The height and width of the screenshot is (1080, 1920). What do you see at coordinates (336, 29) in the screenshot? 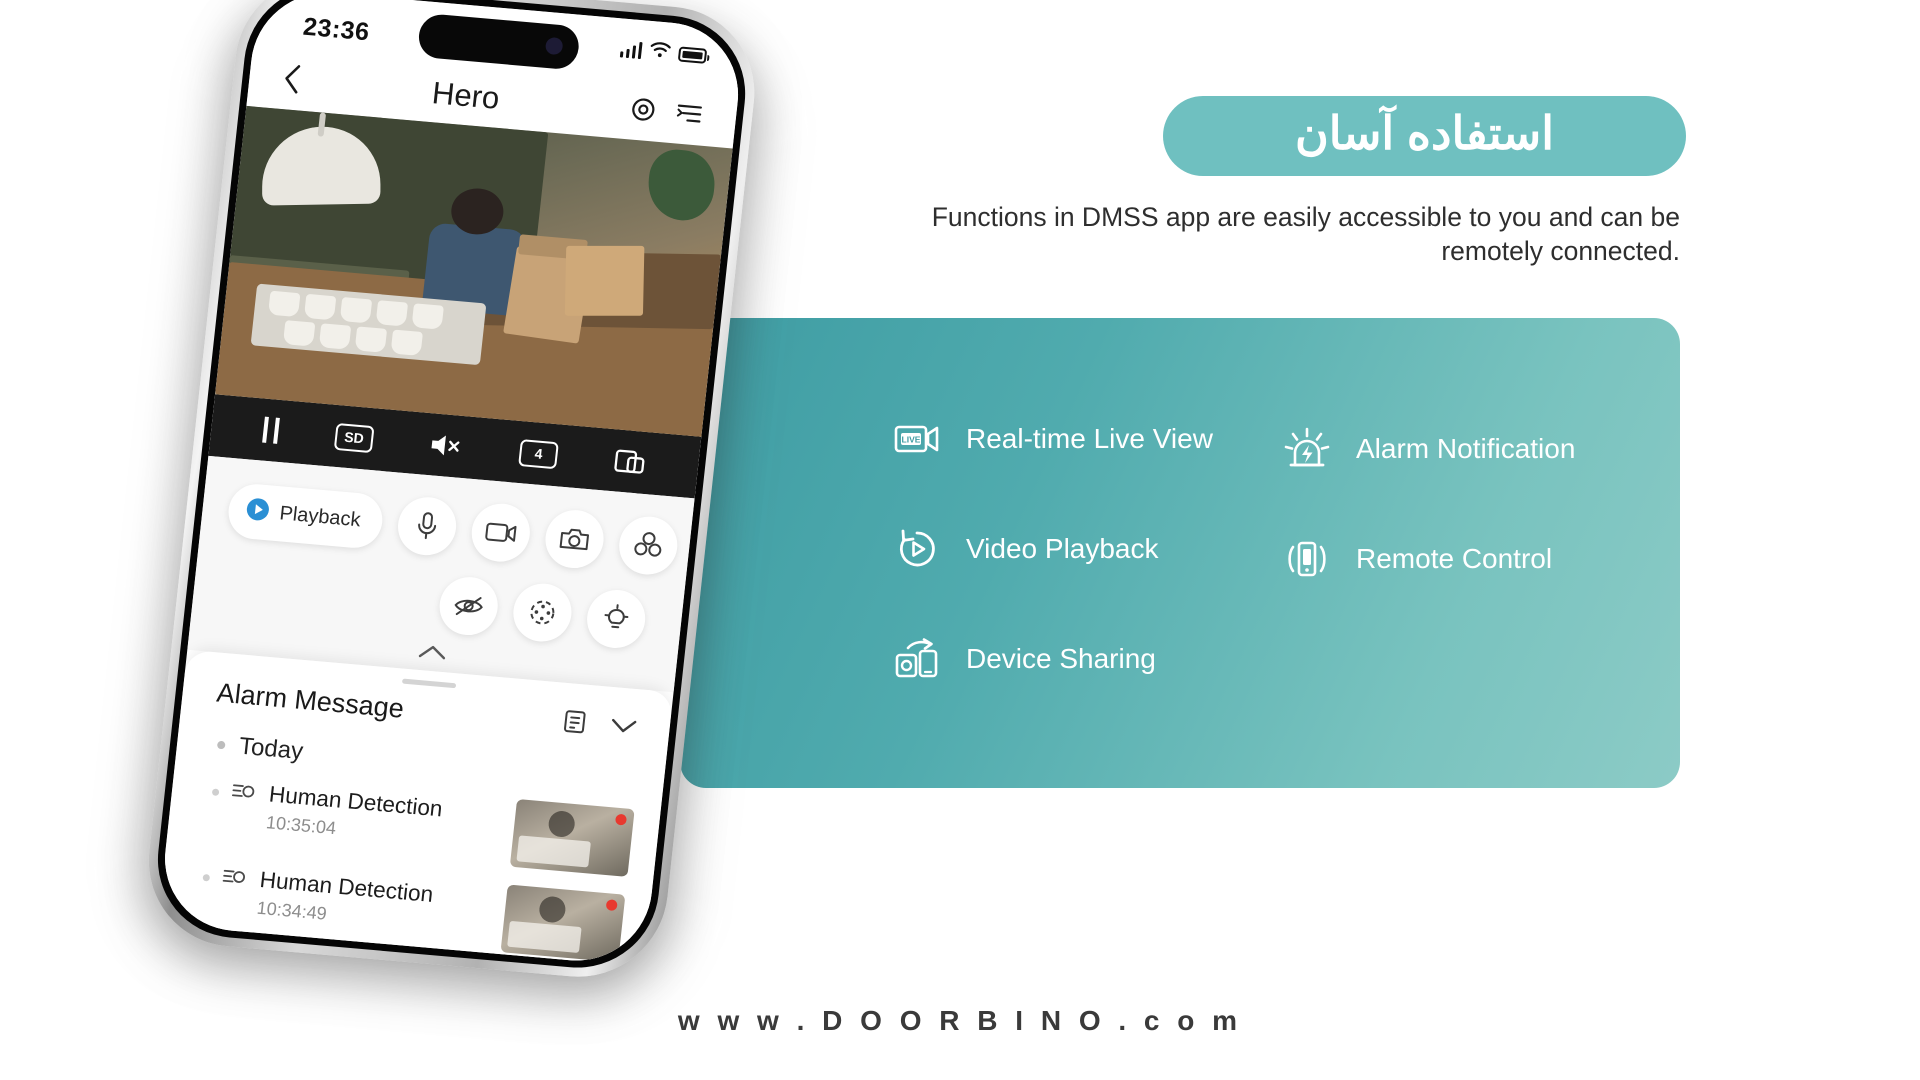
I see `status-time: 23:36` at bounding box center [336, 29].